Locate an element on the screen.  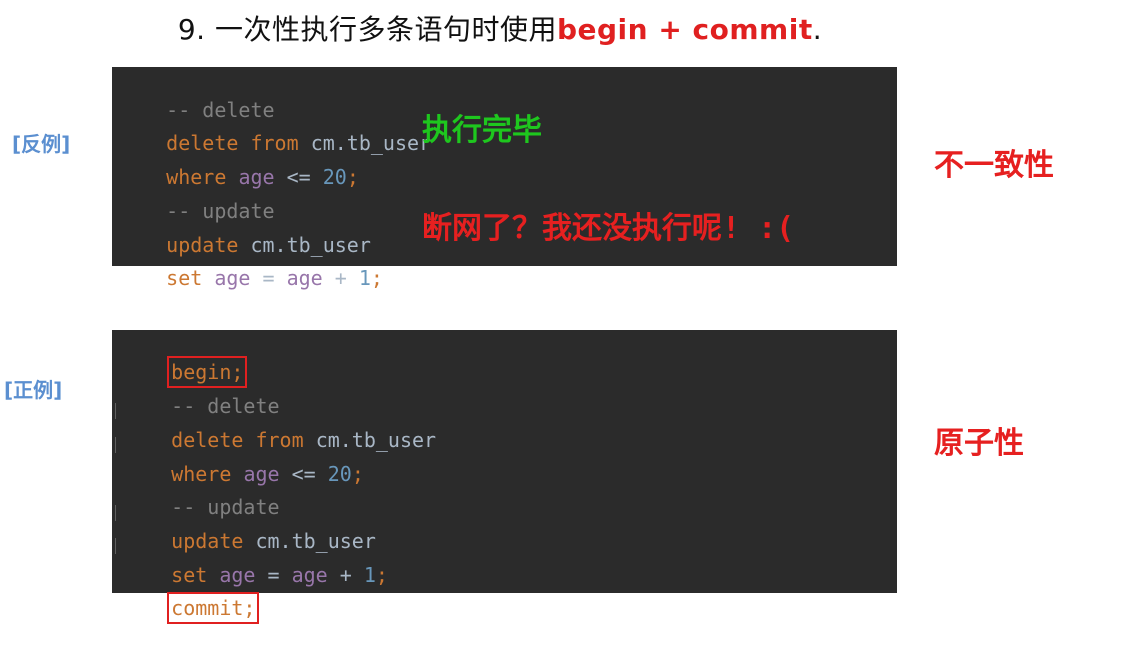
commit-highlight-box: commit; is located at coordinates (213, 608).